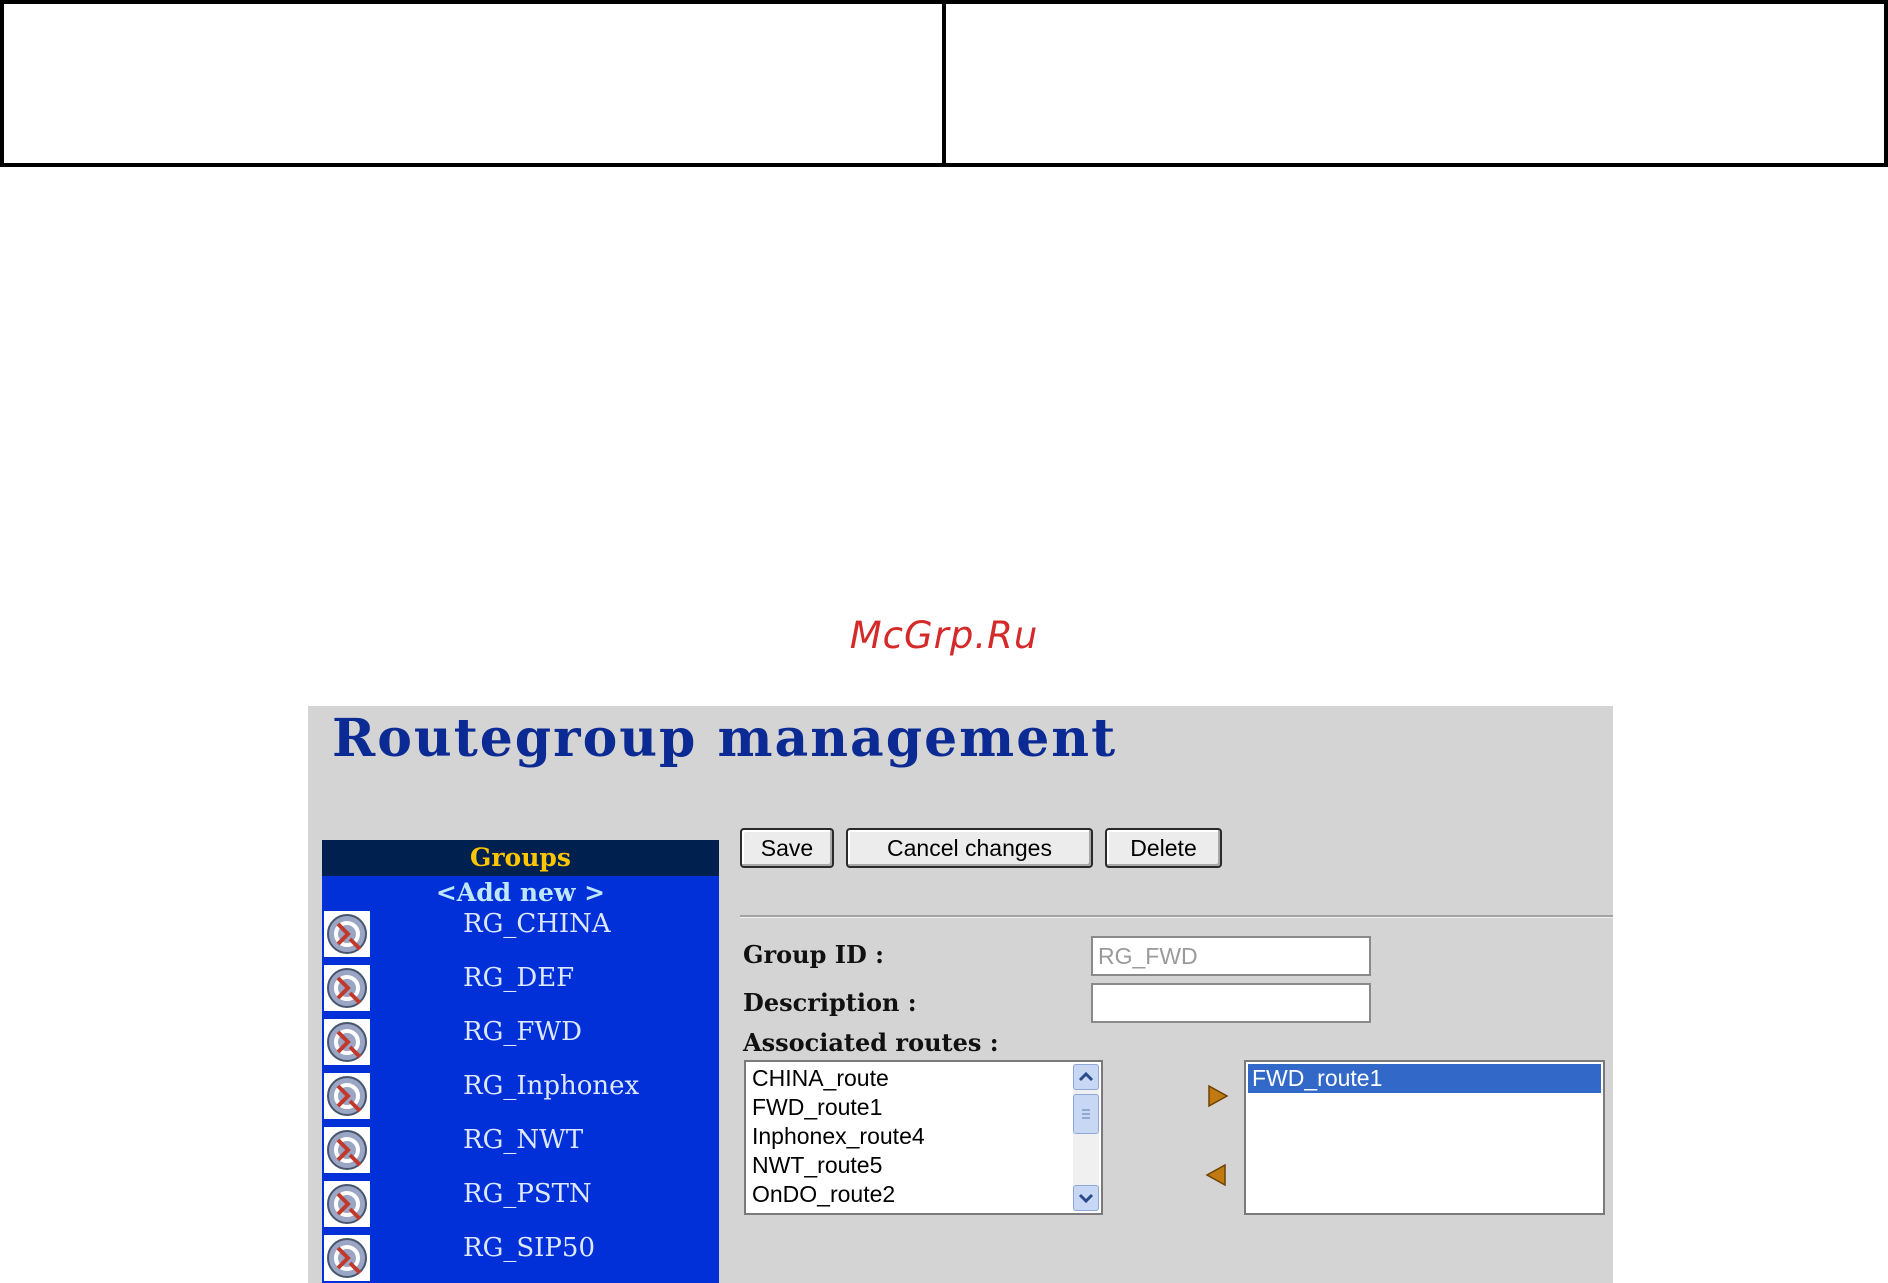  I want to click on group-item-label: RG_Inphonex, so click(551, 1086).